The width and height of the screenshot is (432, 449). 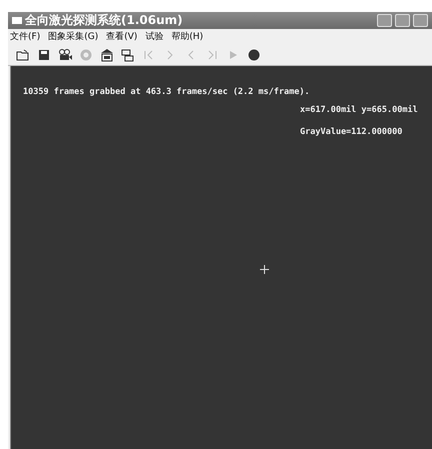 What do you see at coordinates (73, 36) in the screenshot?
I see `menu-item: 图象采集(G)` at bounding box center [73, 36].